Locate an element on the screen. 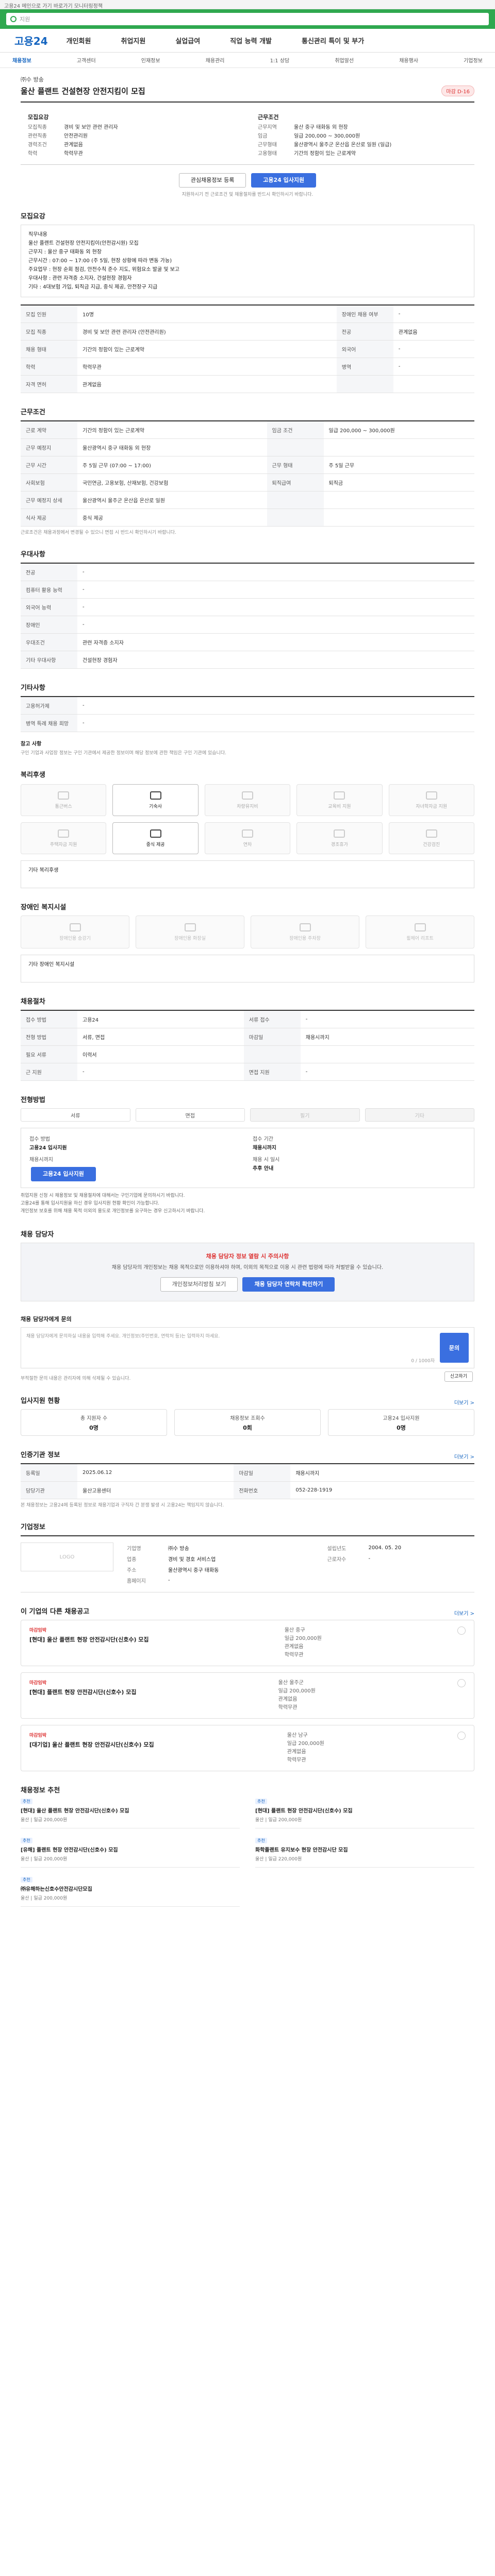  table-row: 식사 제공 중식 제공 is located at coordinates (247, 518).